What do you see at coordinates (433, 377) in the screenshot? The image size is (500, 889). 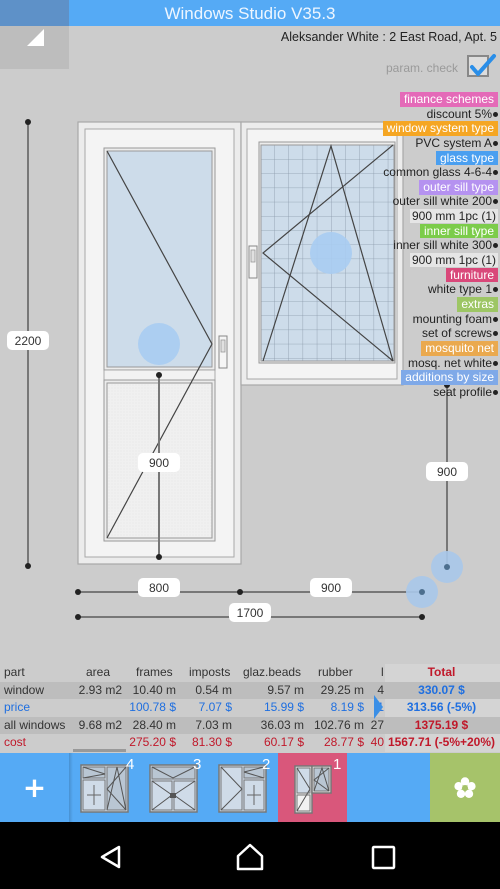 I see `param-category: additions by size` at bounding box center [433, 377].